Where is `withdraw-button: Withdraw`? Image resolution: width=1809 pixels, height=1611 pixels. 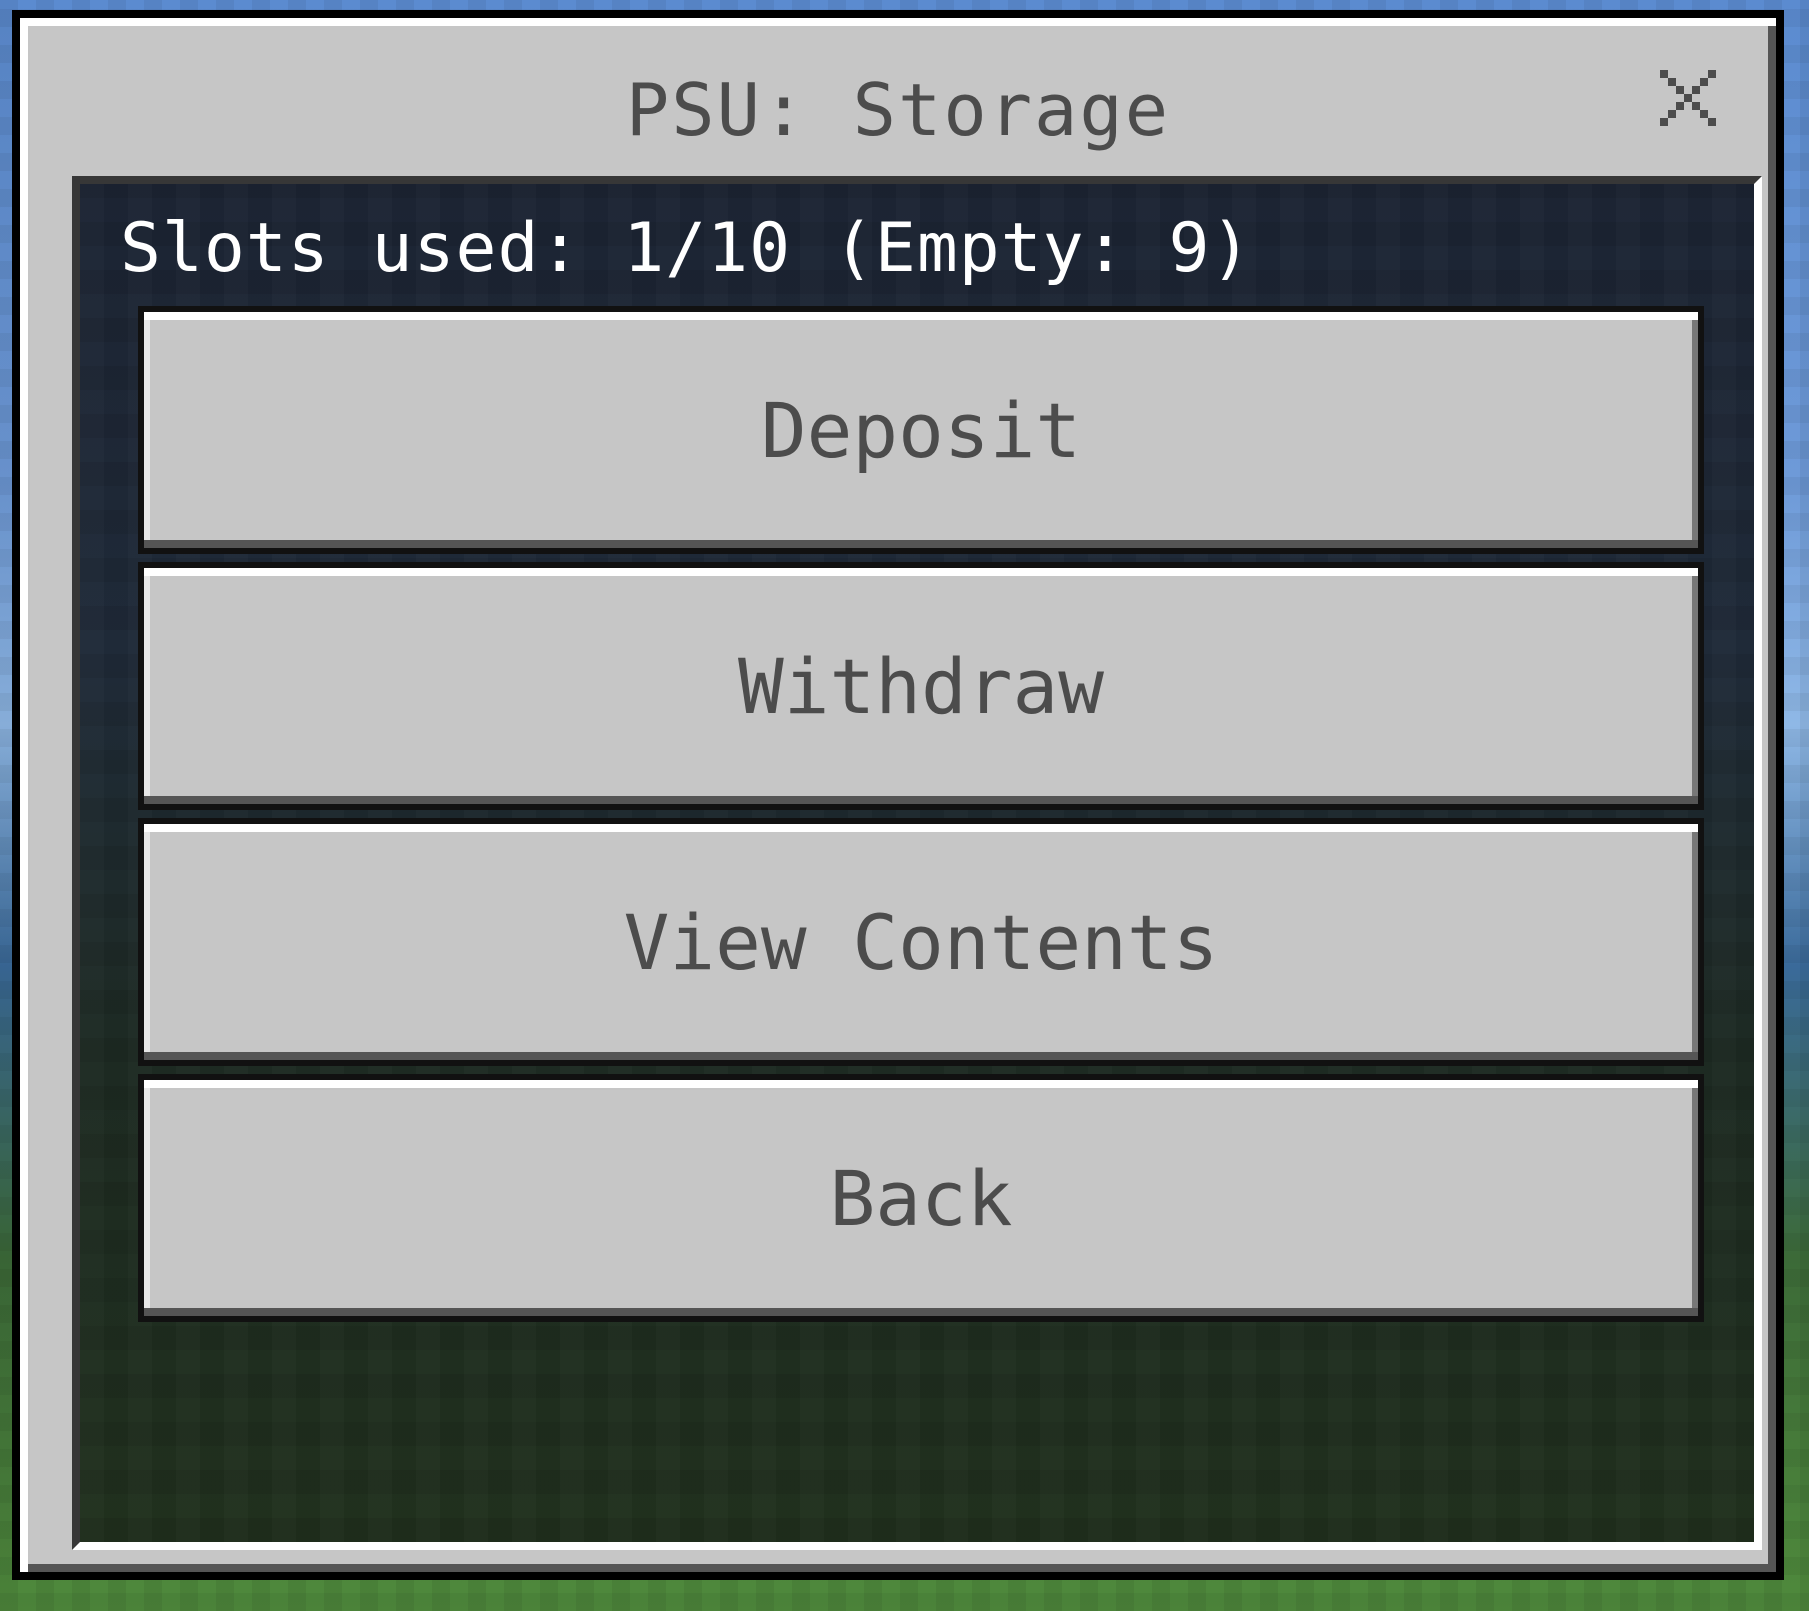
withdraw-button: Withdraw is located at coordinates (921, 686).